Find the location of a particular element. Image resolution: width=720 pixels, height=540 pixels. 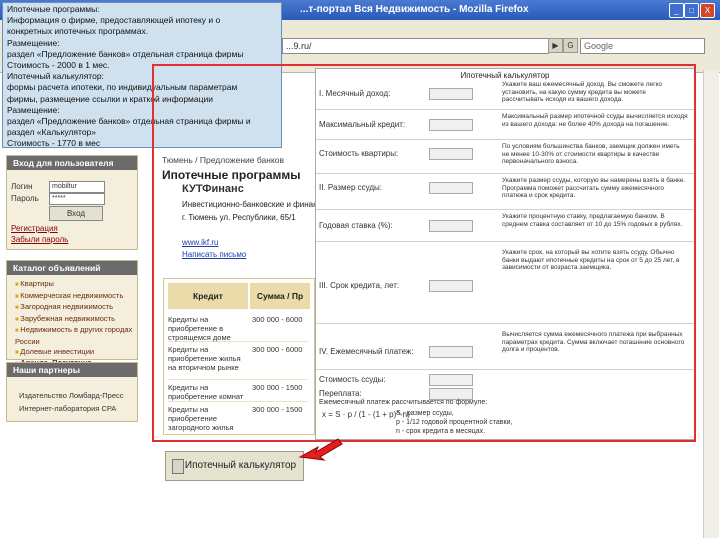

catalog-item: Квартиры is located at coordinates (76, 285).